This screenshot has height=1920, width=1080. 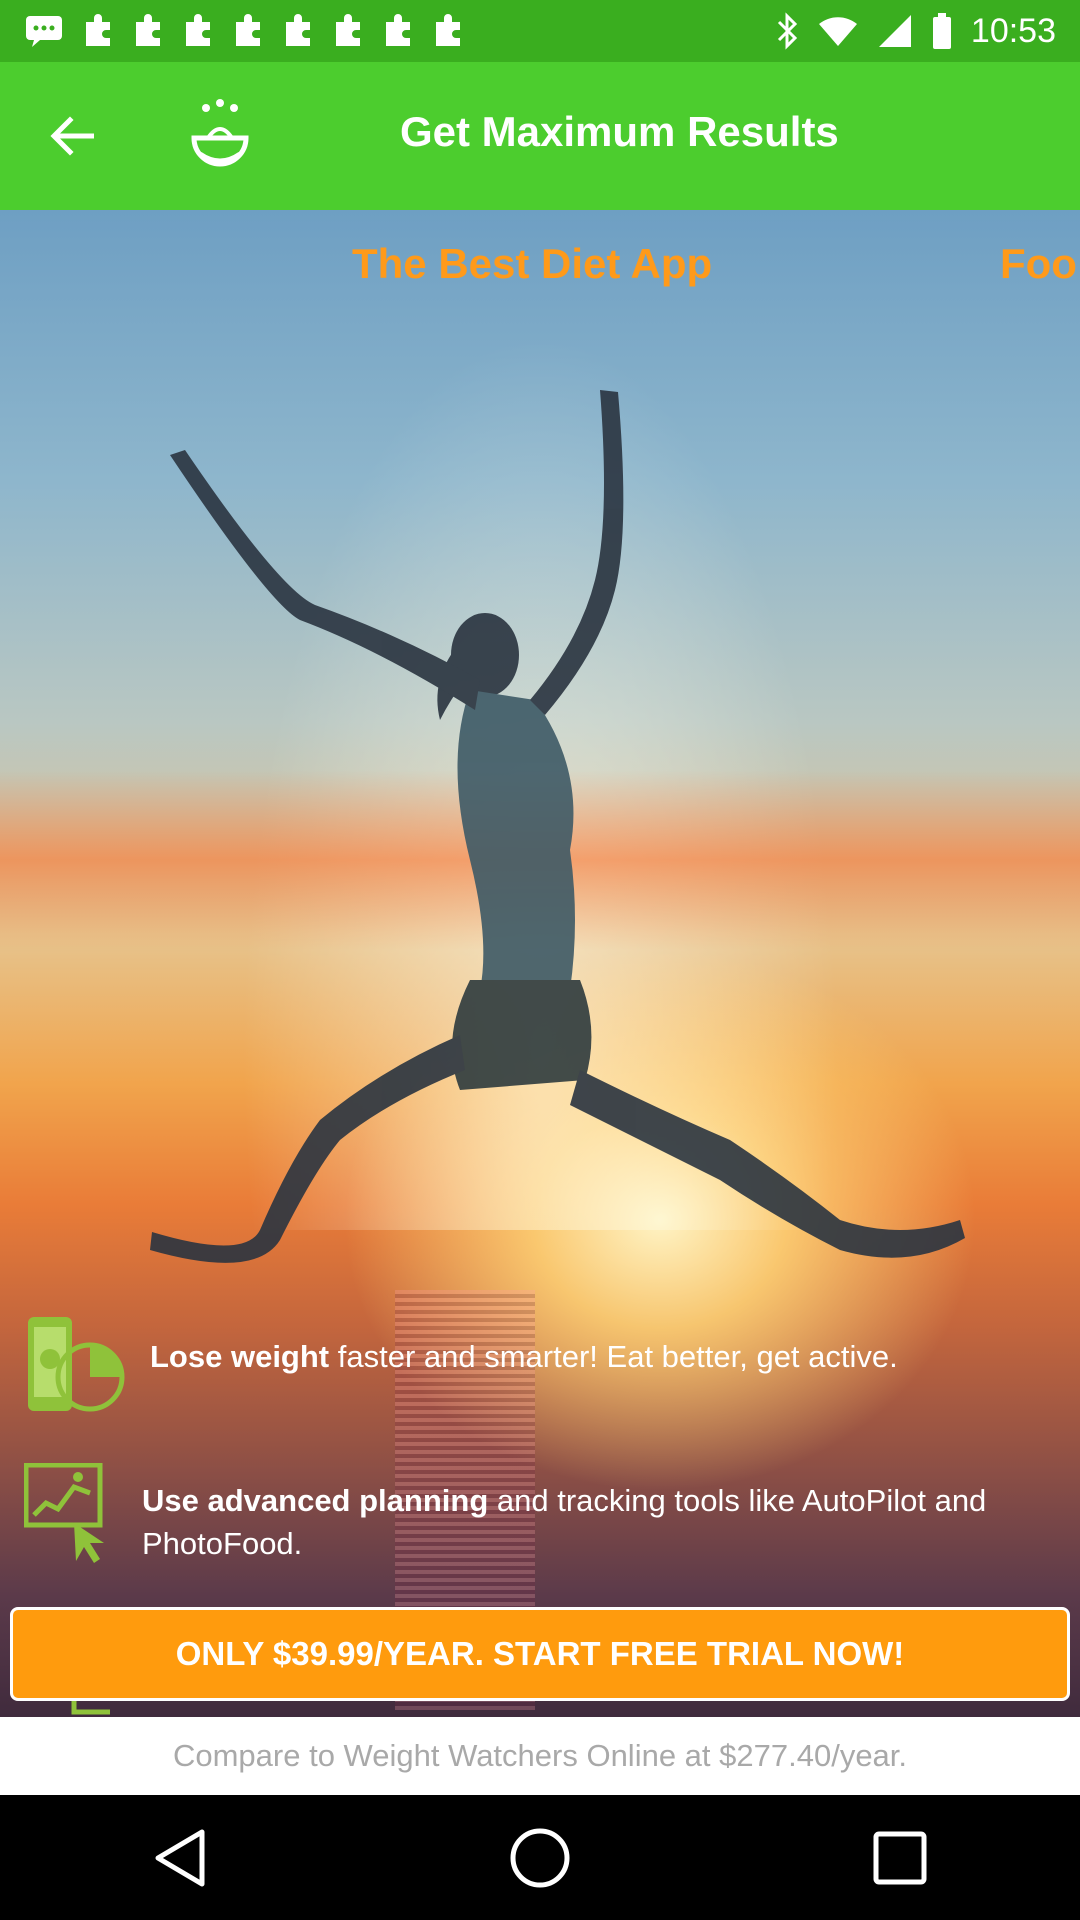 What do you see at coordinates (75, 1365) in the screenshot?
I see `phone-pie-chart-icon` at bounding box center [75, 1365].